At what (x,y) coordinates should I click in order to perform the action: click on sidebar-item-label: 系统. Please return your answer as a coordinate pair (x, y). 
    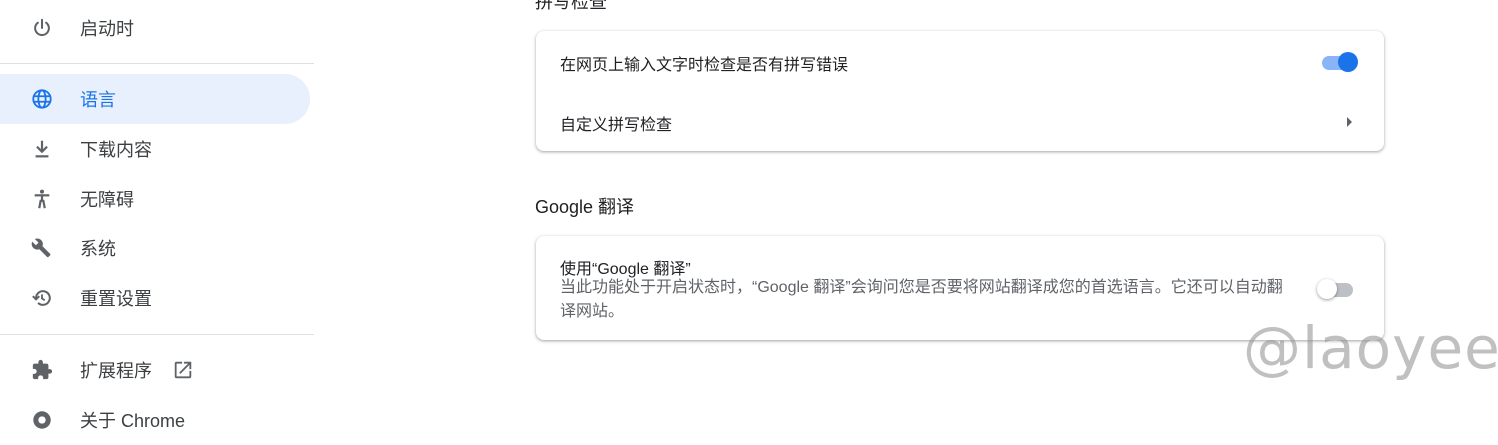
    Looking at the image, I should click on (98, 249).